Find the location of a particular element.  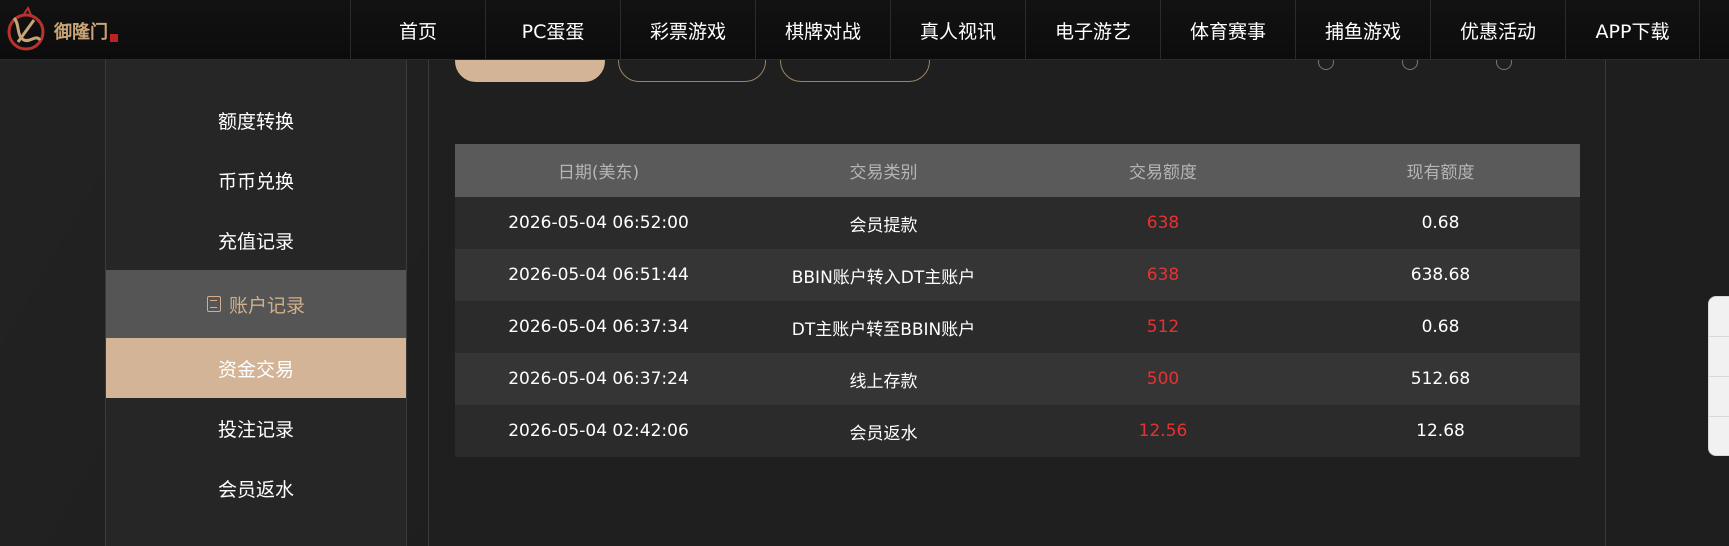

sidebar-group-account-records: 账户记录 is located at coordinates (256, 304).